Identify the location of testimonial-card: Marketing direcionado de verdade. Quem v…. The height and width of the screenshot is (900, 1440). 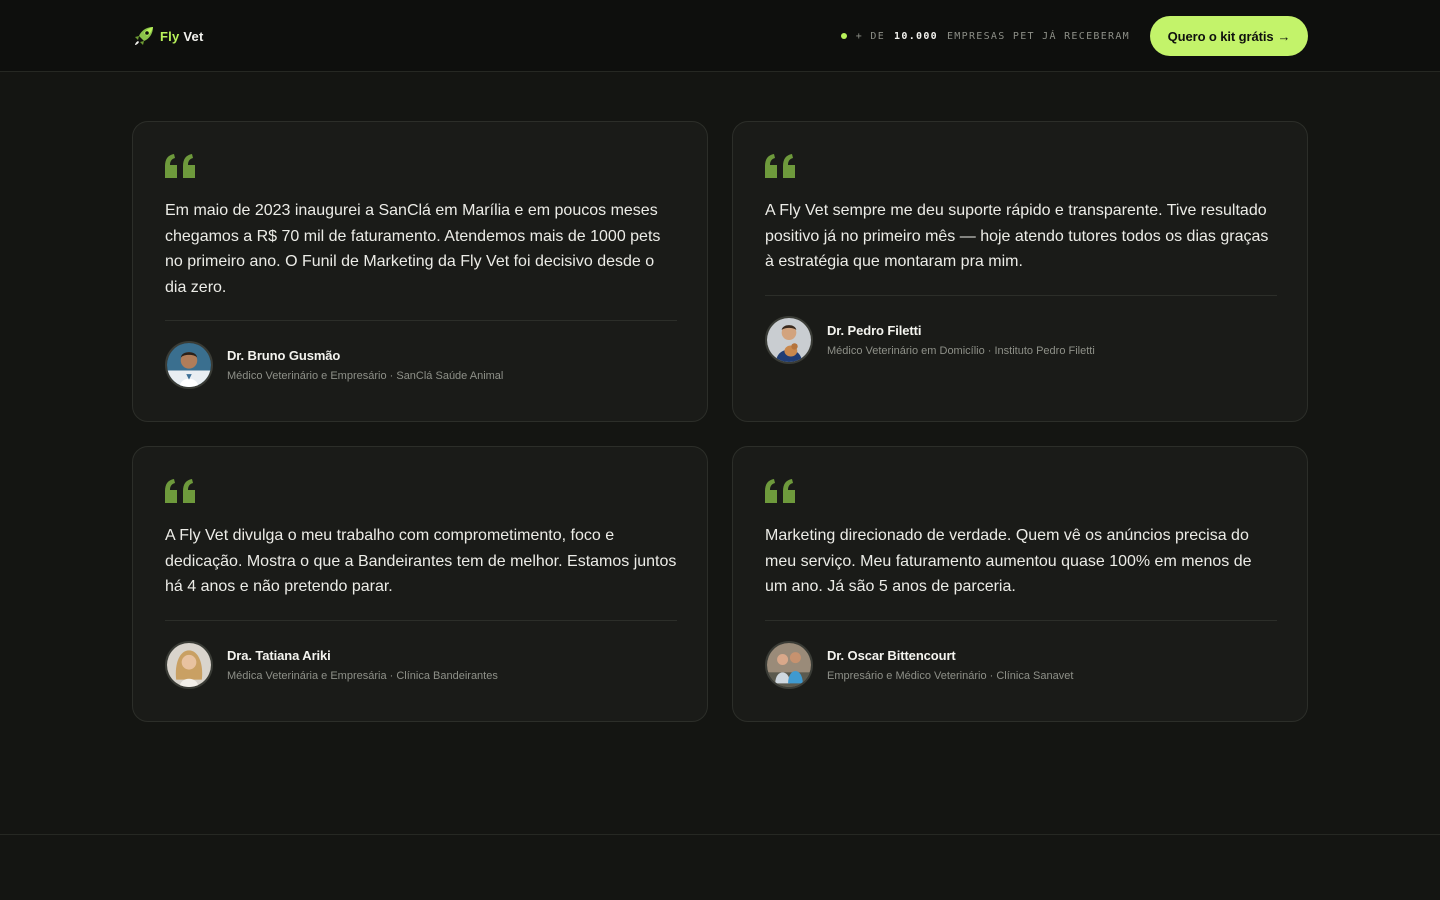
(1020, 584).